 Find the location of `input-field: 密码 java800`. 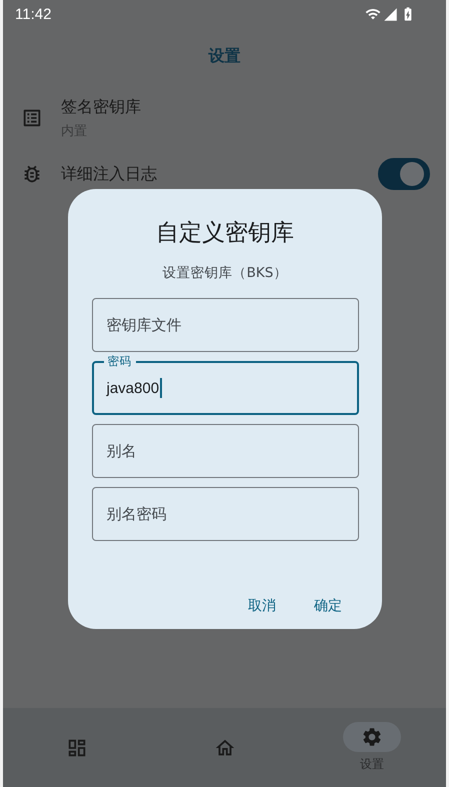

input-field: 密码 java800 is located at coordinates (225, 383).